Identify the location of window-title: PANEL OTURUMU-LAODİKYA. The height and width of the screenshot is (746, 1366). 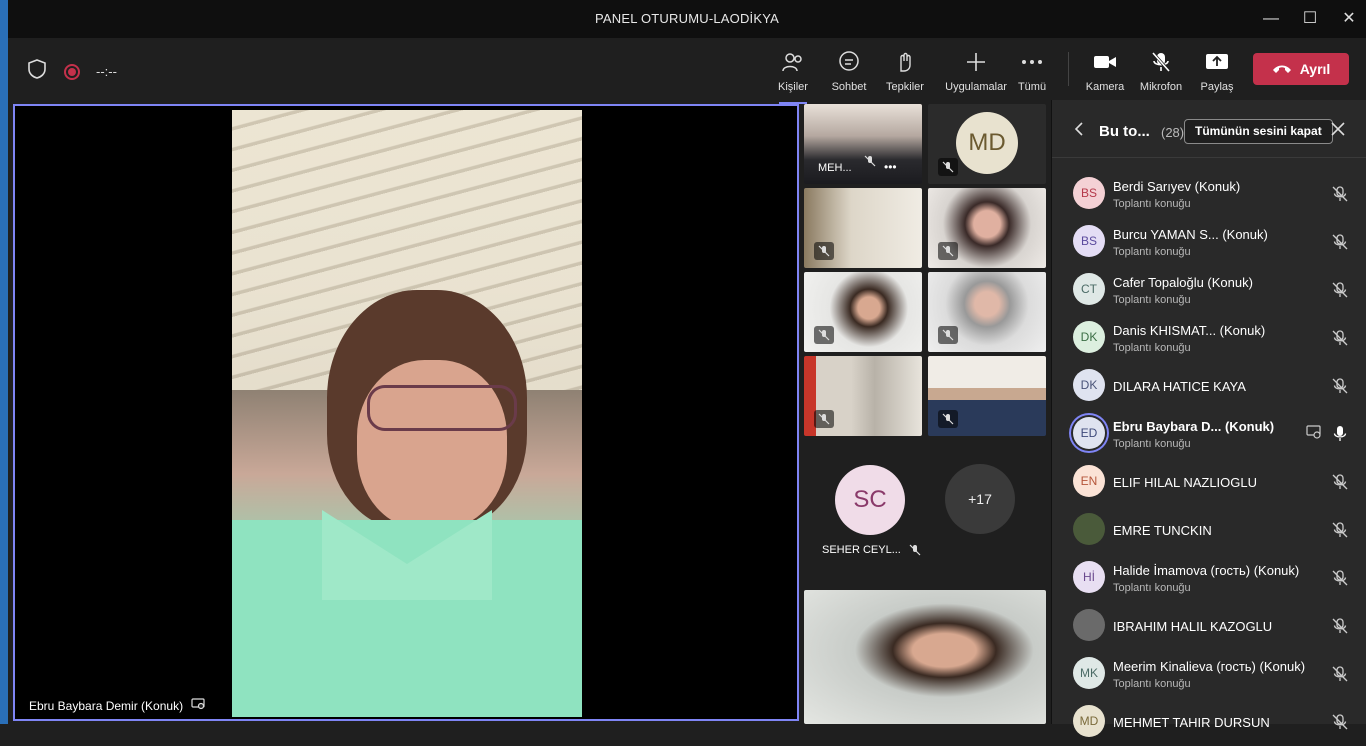
(687, 18).